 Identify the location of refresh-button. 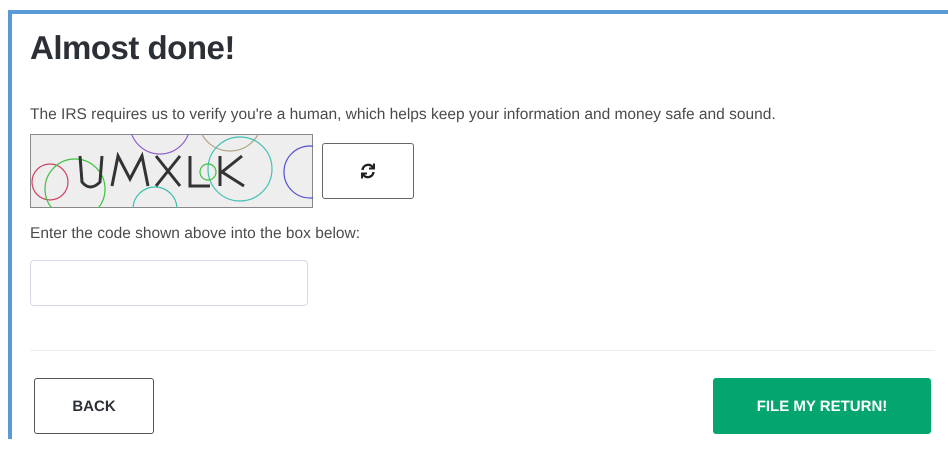
(368, 171).